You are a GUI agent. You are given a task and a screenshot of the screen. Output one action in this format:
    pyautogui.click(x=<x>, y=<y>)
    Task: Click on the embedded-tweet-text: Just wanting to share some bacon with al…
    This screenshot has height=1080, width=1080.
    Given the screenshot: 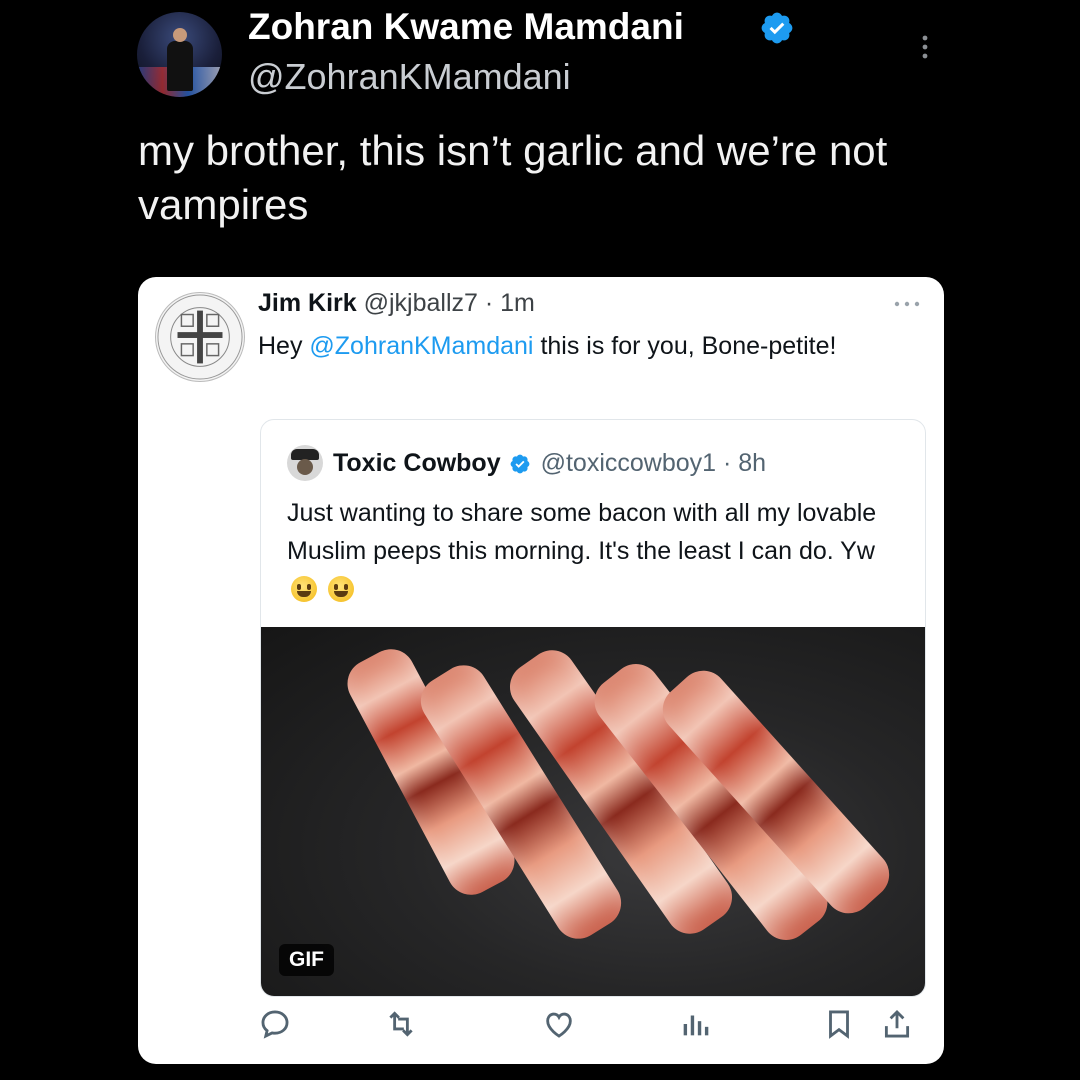 What is the action you would take?
    pyautogui.click(x=597, y=551)
    